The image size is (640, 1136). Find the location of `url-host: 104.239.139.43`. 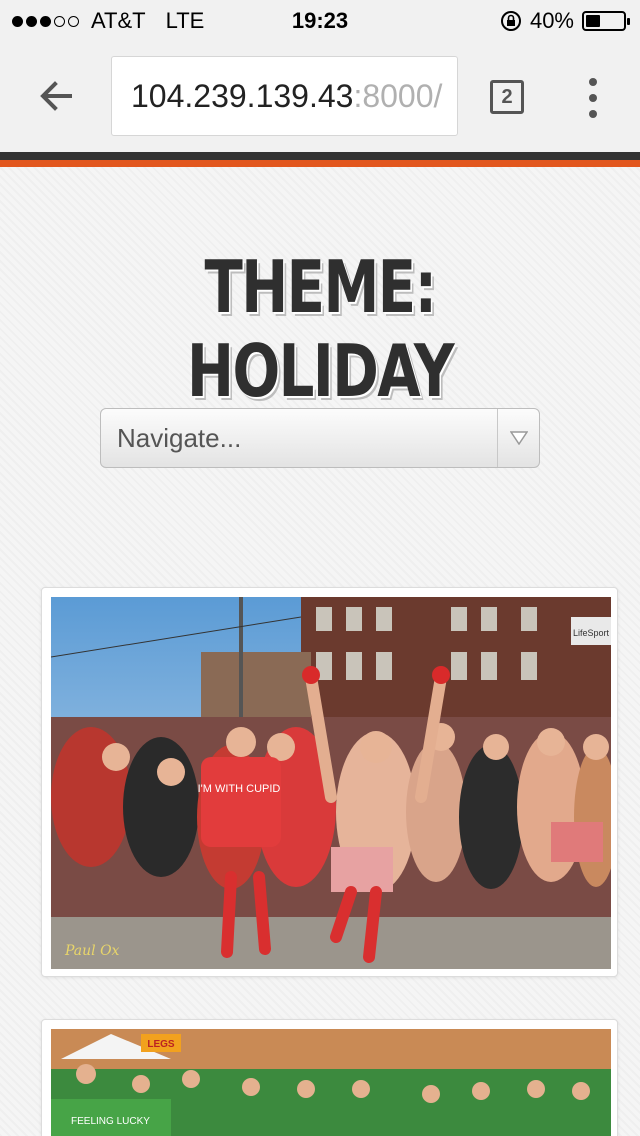

url-host: 104.239.139.43 is located at coordinates (242, 96).